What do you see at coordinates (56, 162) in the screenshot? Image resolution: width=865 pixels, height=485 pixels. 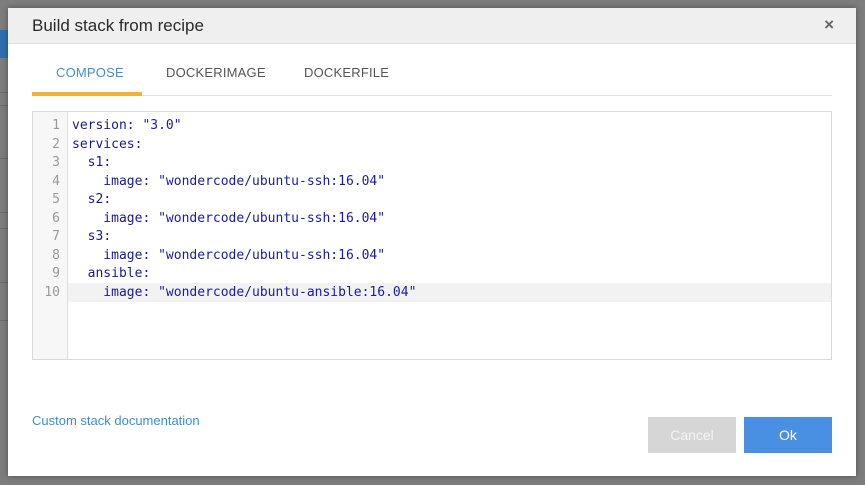 I see `line-number: 3` at bounding box center [56, 162].